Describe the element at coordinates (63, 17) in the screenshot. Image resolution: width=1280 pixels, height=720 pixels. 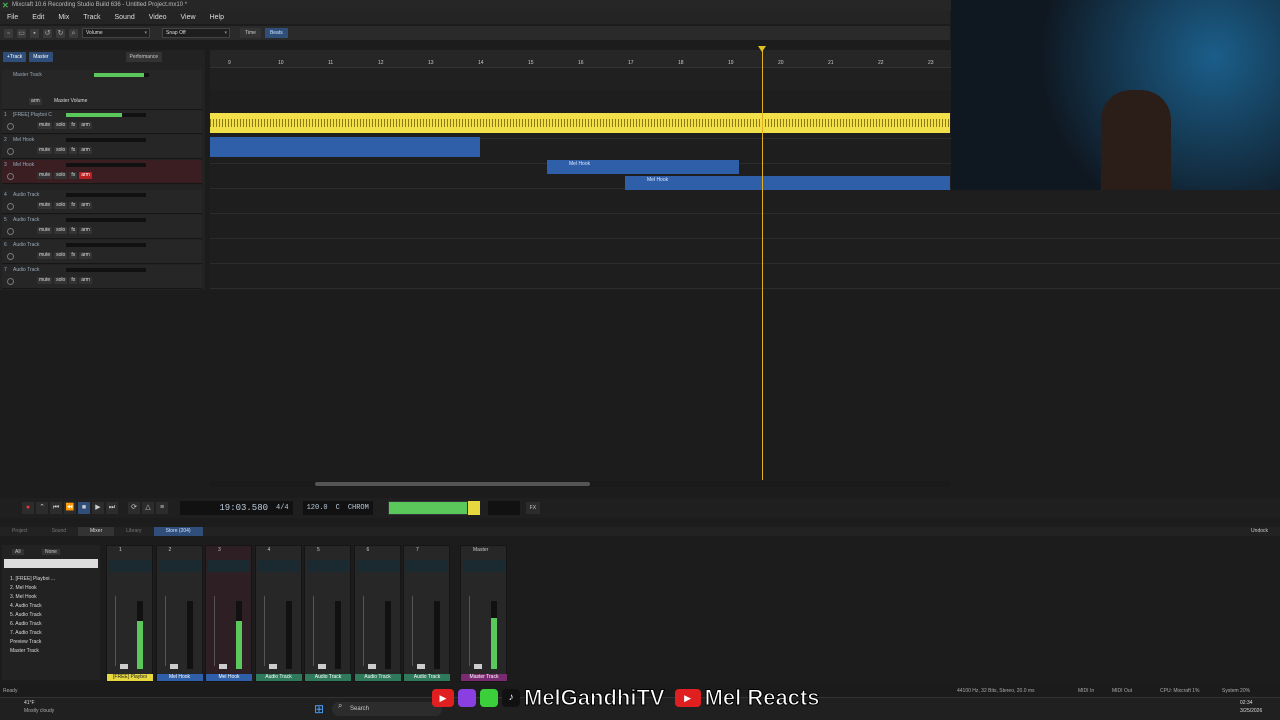
I see `menu-mix: Mix` at that location.